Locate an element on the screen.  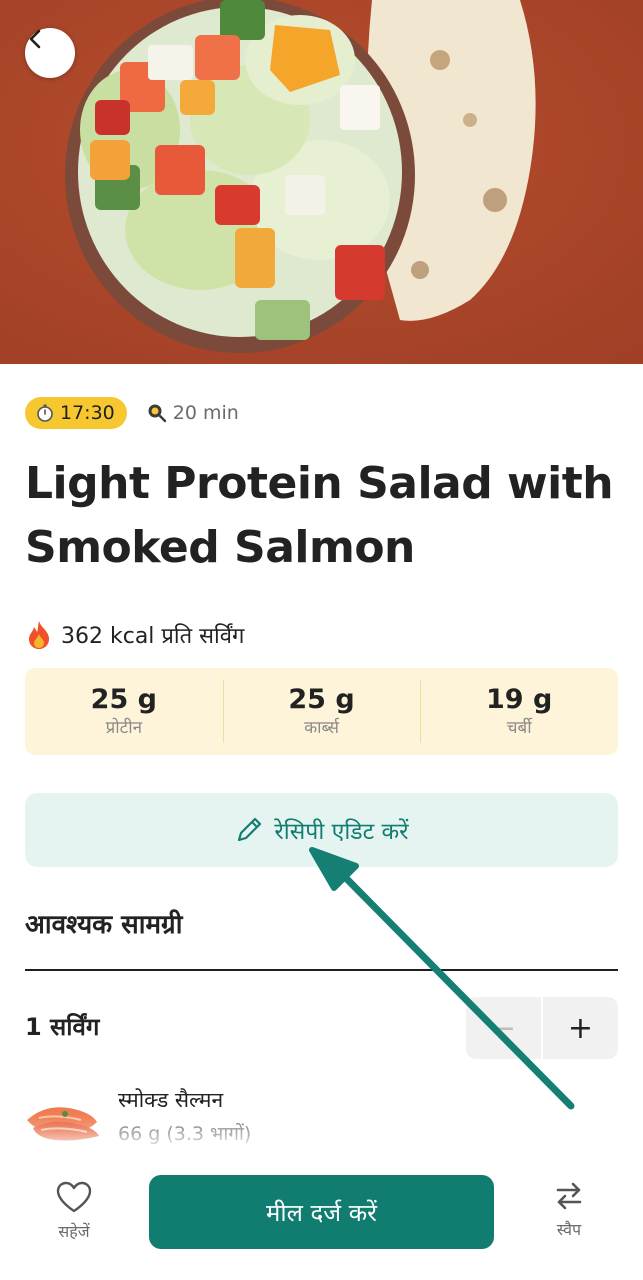
ingredients-heading: आवश्यक सामग्री is located at coordinates (104, 925).